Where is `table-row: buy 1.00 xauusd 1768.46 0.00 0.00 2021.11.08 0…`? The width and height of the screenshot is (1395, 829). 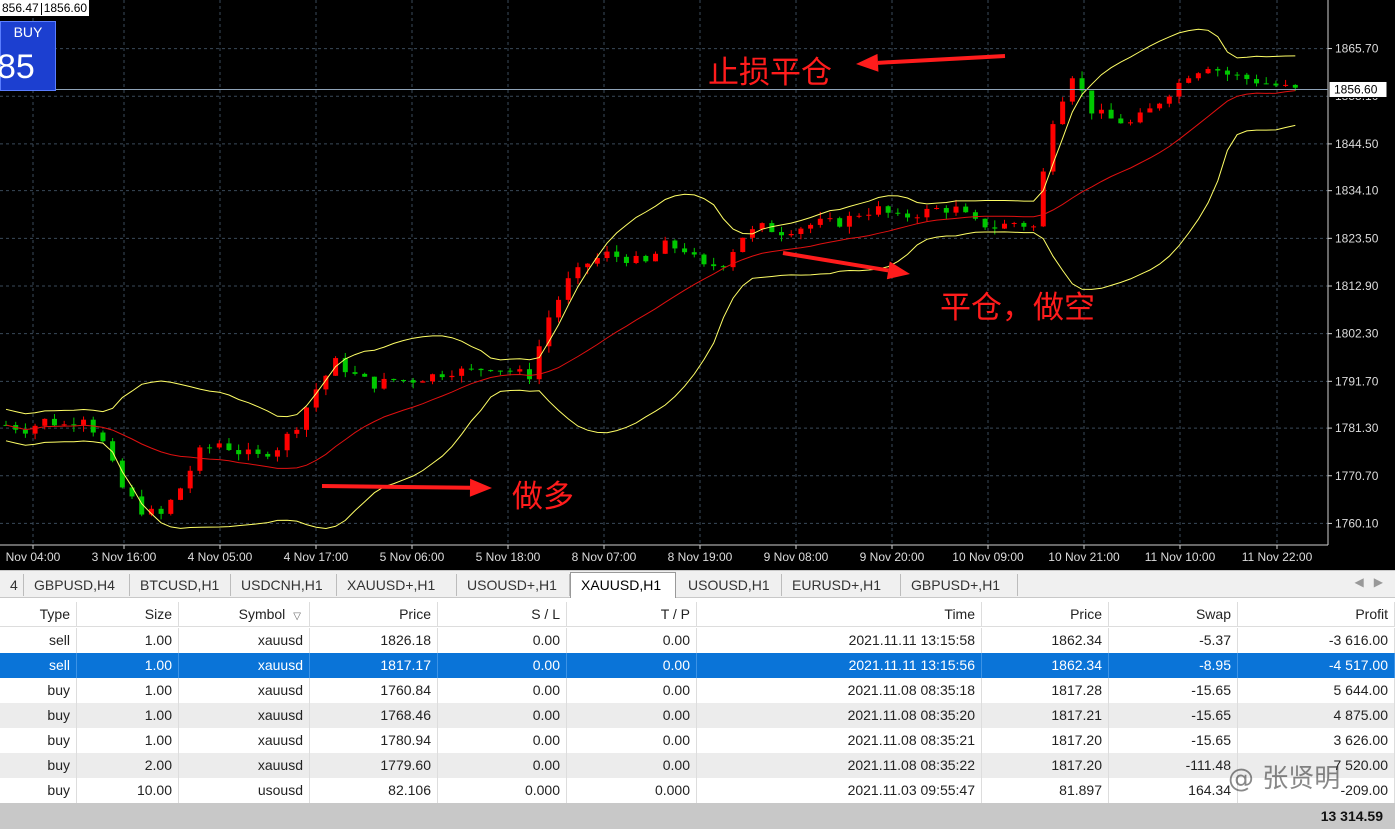 table-row: buy 1.00 xauusd 1768.46 0.00 0.00 2021.11.08 0… is located at coordinates (697, 715).